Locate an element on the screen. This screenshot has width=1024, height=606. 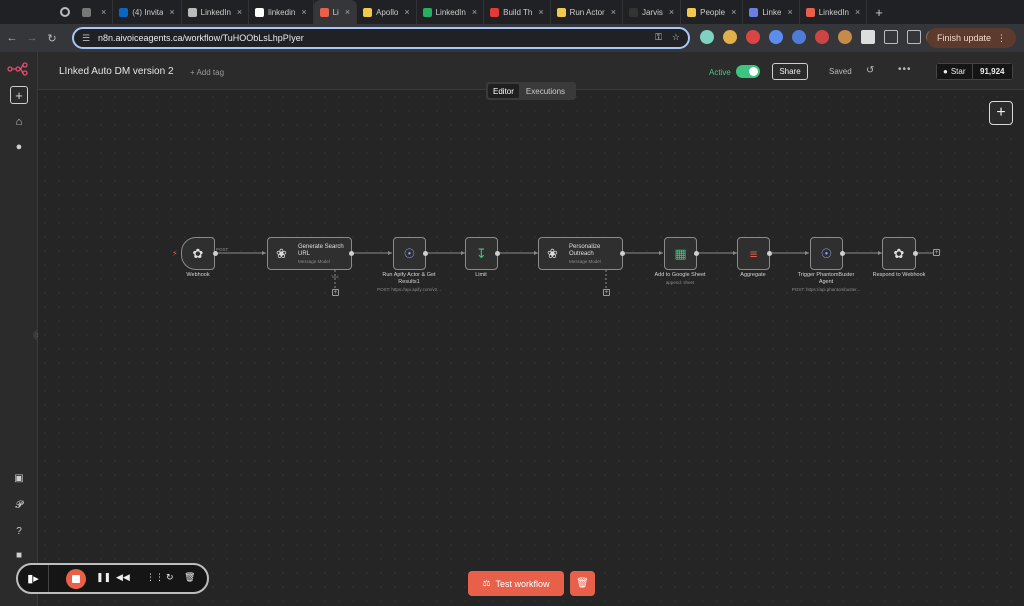
bookmark-star-icon: ☆ is located at coordinates (676, 37).